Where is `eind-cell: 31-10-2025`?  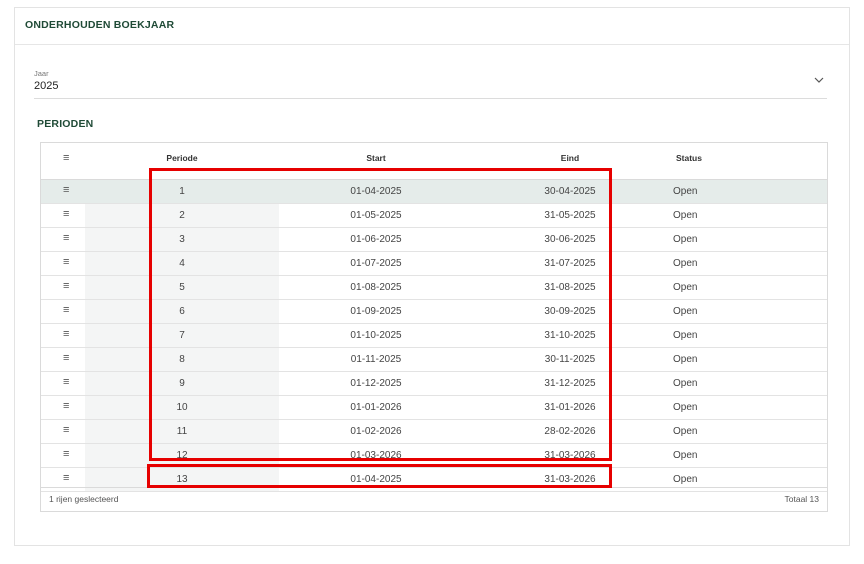 eind-cell: 31-10-2025 is located at coordinates (570, 335).